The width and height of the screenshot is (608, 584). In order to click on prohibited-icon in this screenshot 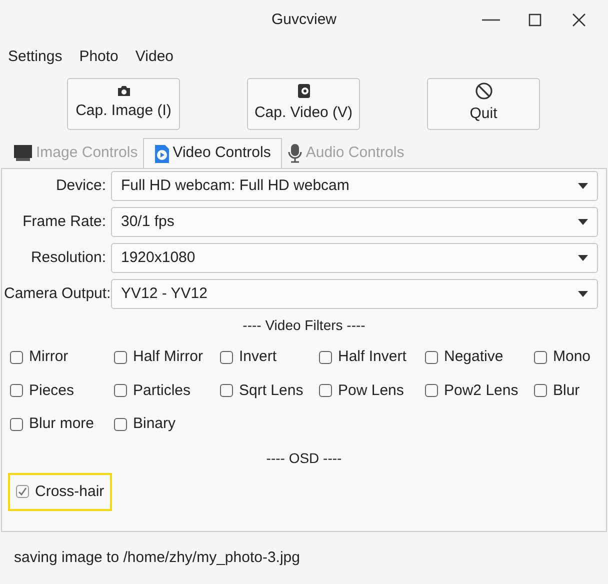, I will do `click(483, 91)`.